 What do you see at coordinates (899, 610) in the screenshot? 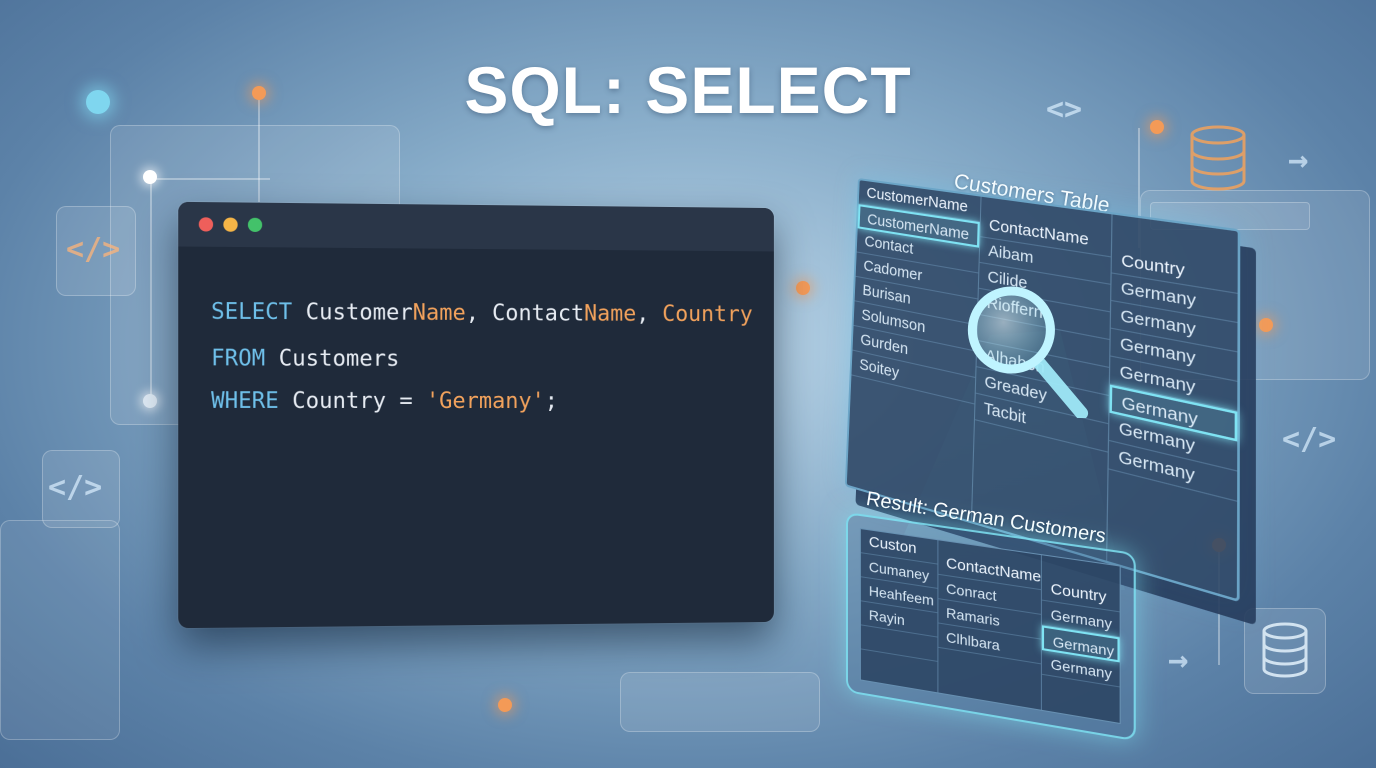
I see `table-column: Custon Cumaney Heahfeem Rayin` at bounding box center [899, 610].